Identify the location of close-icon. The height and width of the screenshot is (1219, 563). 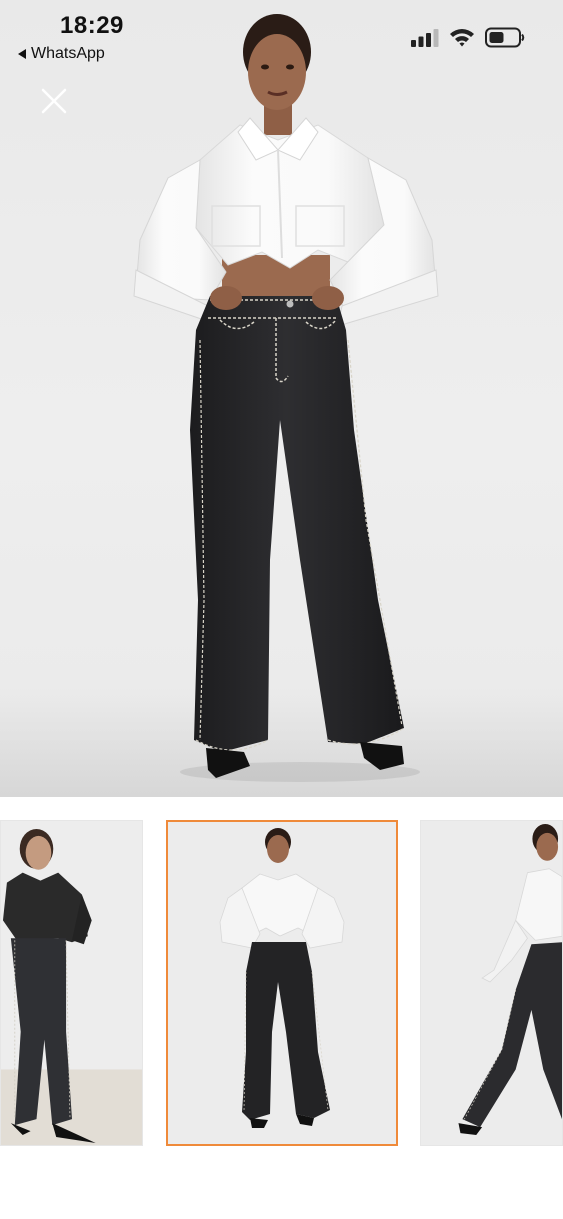
(54, 101).